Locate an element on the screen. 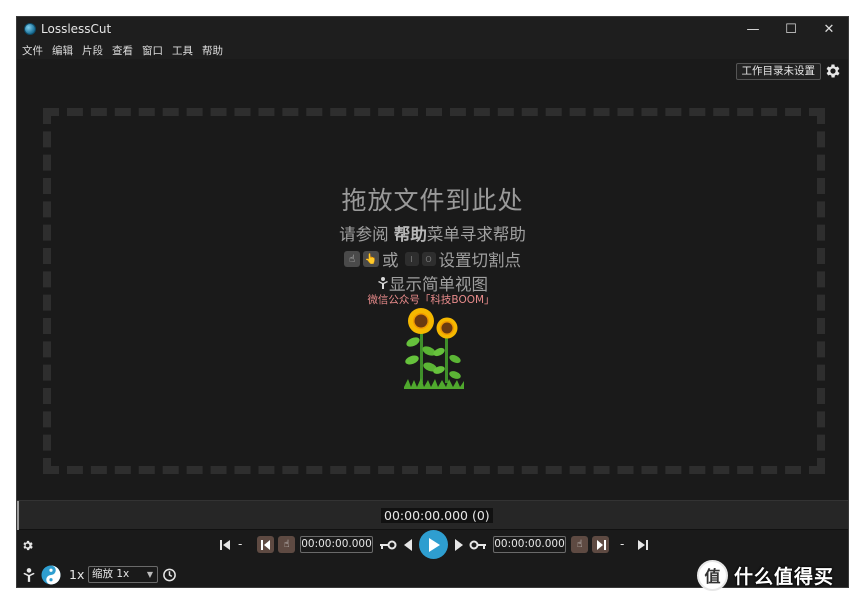 The image size is (865, 604). menu-window: 窗口 is located at coordinates (152, 50).